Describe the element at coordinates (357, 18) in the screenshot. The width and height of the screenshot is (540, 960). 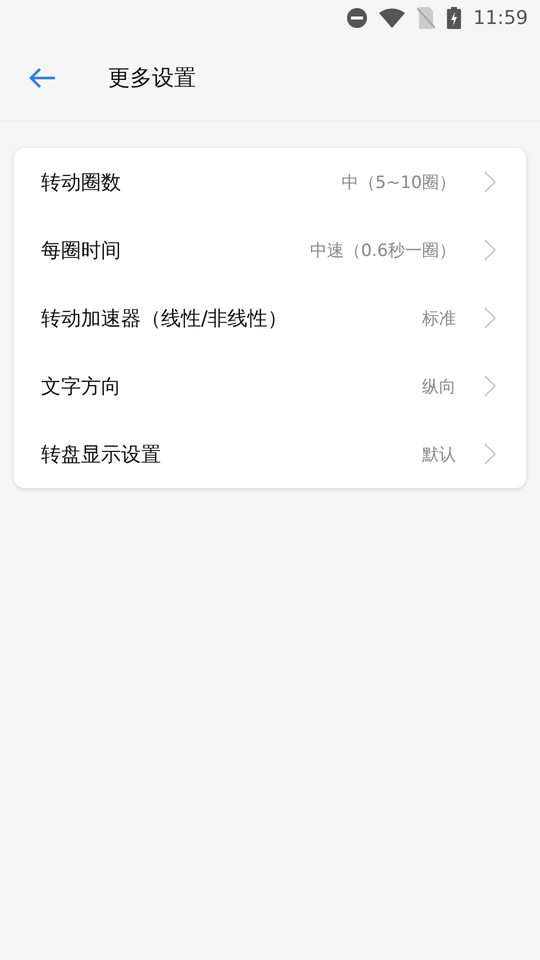
I see `do-not-disturb-icon` at that location.